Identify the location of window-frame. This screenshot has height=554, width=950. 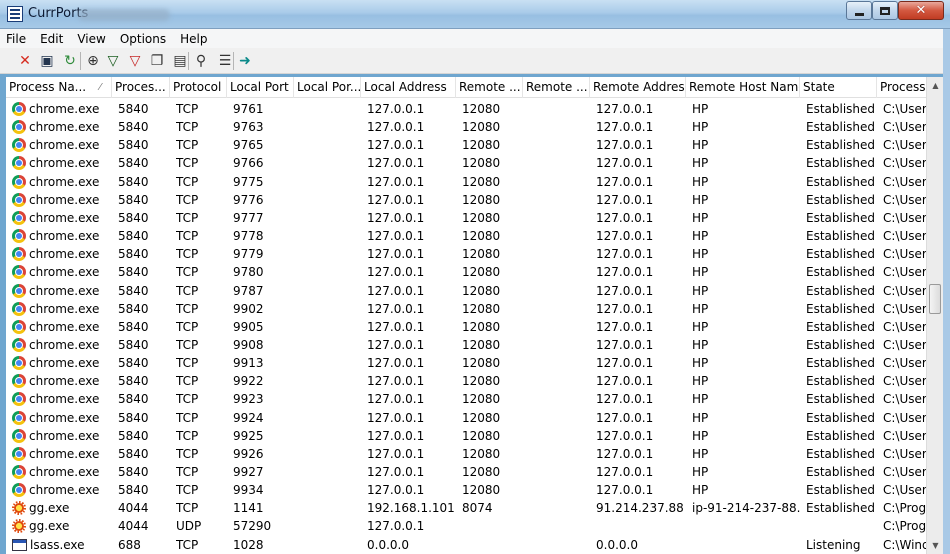
(946, 291).